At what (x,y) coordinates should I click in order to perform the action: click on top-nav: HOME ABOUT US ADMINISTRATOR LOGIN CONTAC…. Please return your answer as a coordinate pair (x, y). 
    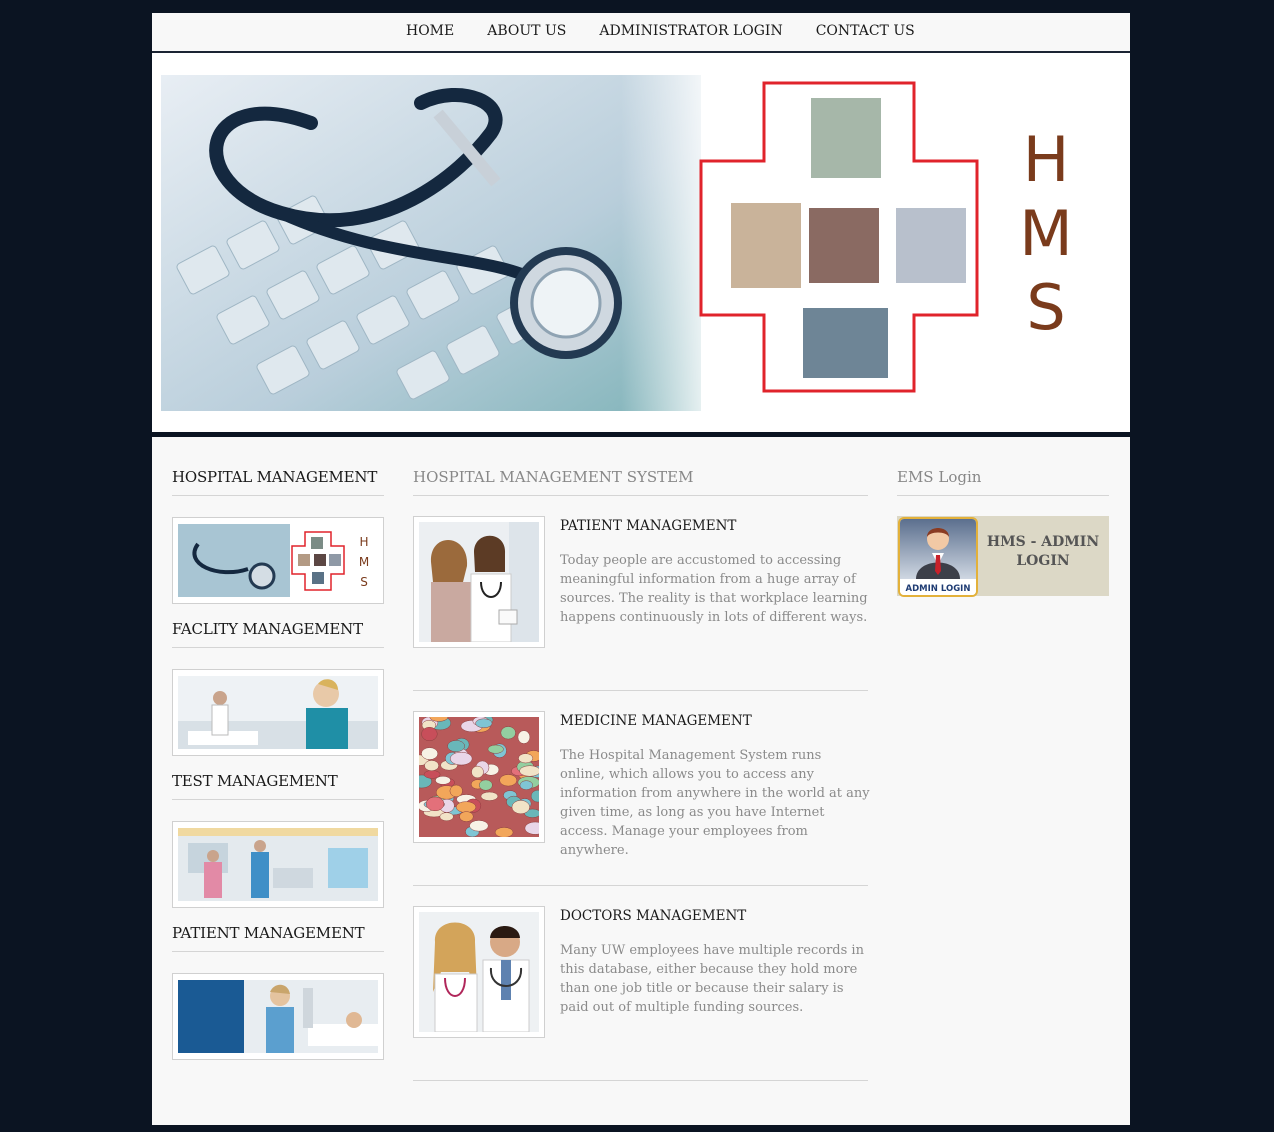
    Looking at the image, I should click on (641, 33).